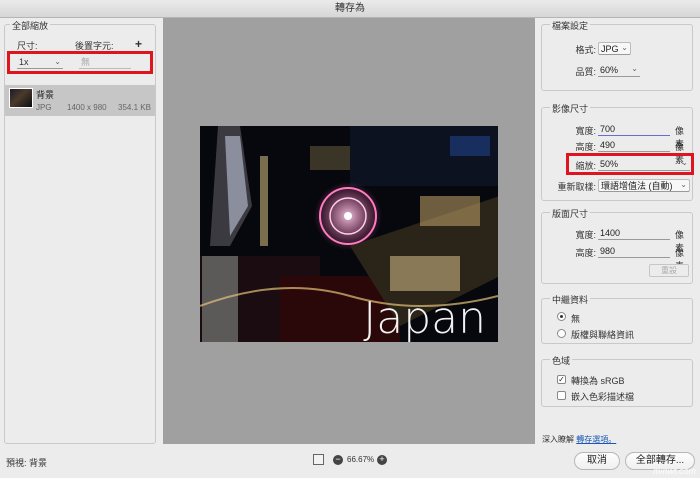 This screenshot has width=700, height=478. What do you see at coordinates (585, 131) in the screenshot?
I see `width-label: 寬度:` at bounding box center [585, 131].